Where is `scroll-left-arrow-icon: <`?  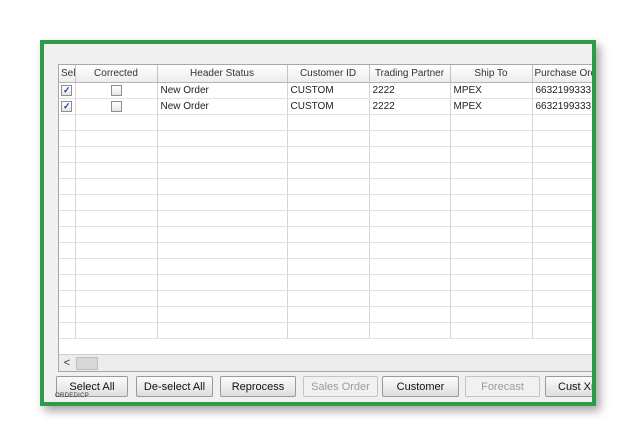 scroll-left-arrow-icon: < is located at coordinates (67, 363).